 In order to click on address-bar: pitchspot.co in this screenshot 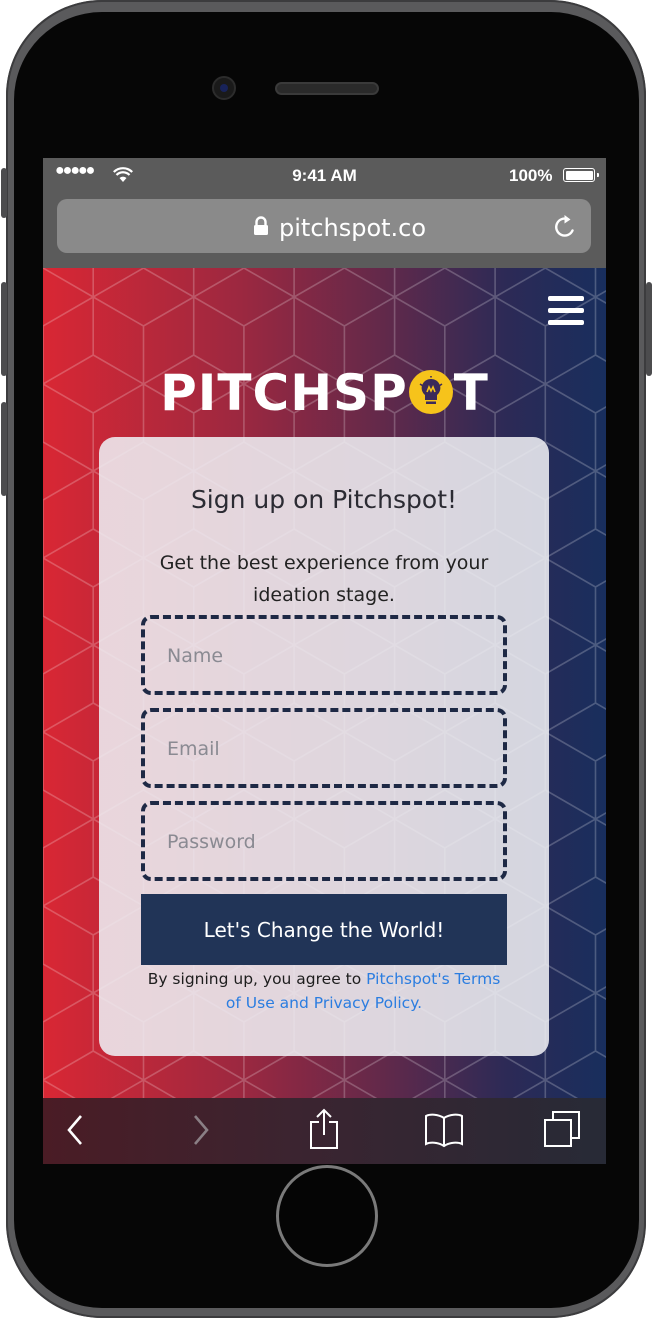, I will do `click(324, 226)`.